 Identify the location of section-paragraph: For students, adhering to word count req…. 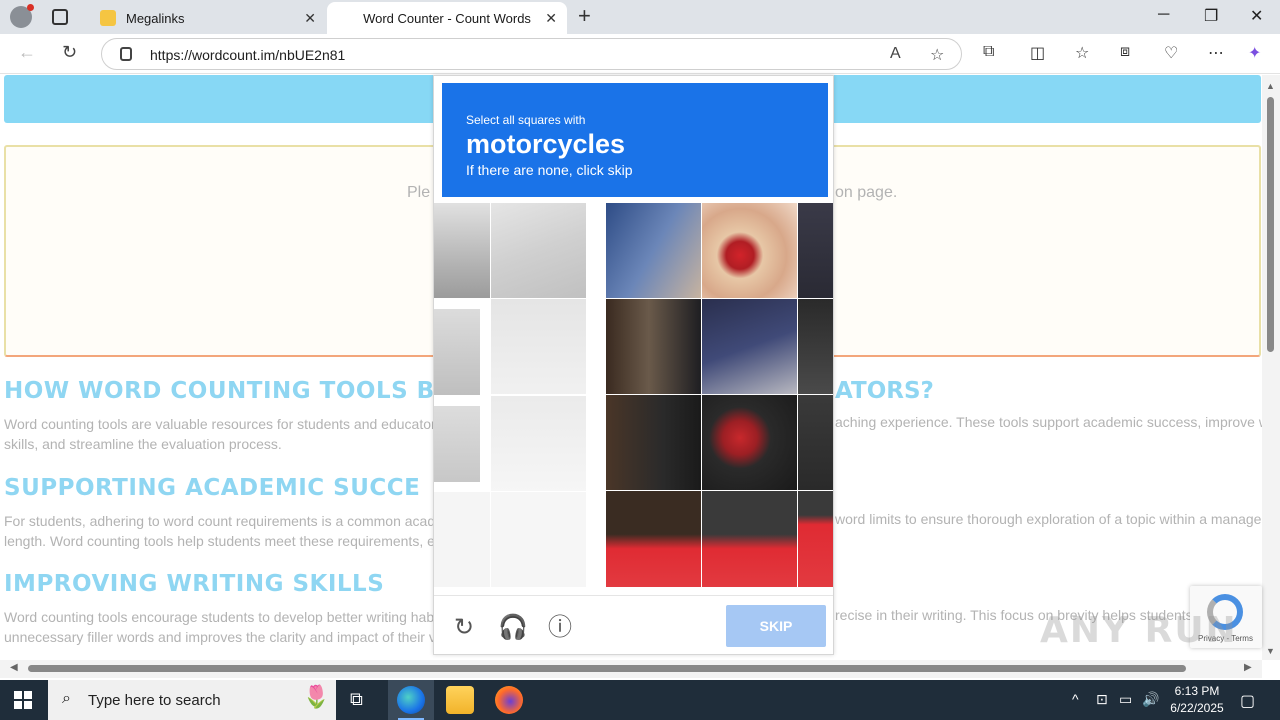
(219, 521).